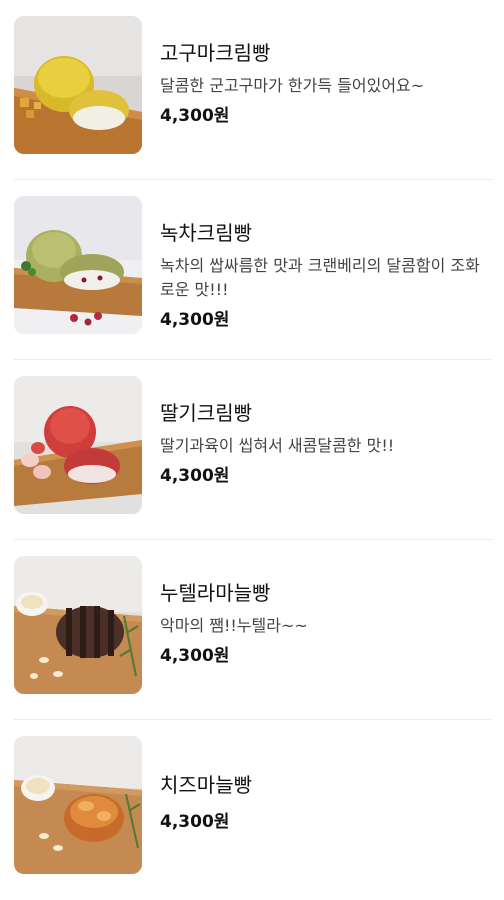 Image resolution: width=504 pixels, height=900 pixels. What do you see at coordinates (206, 413) in the screenshot?
I see `menu-item-name: 딸기크림빵` at bounding box center [206, 413].